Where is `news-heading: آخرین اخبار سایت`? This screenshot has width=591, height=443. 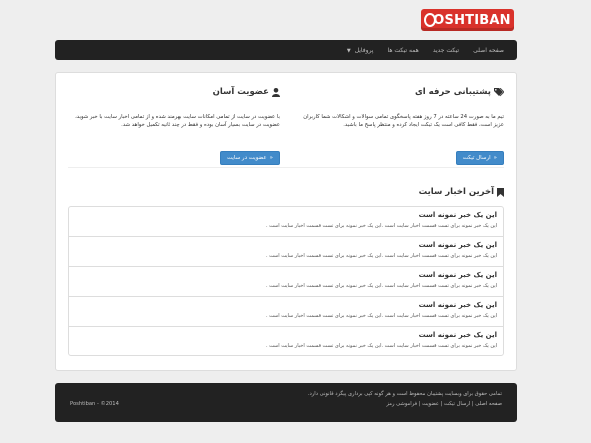 news-heading: آخرین اخبار سایت is located at coordinates (461, 192).